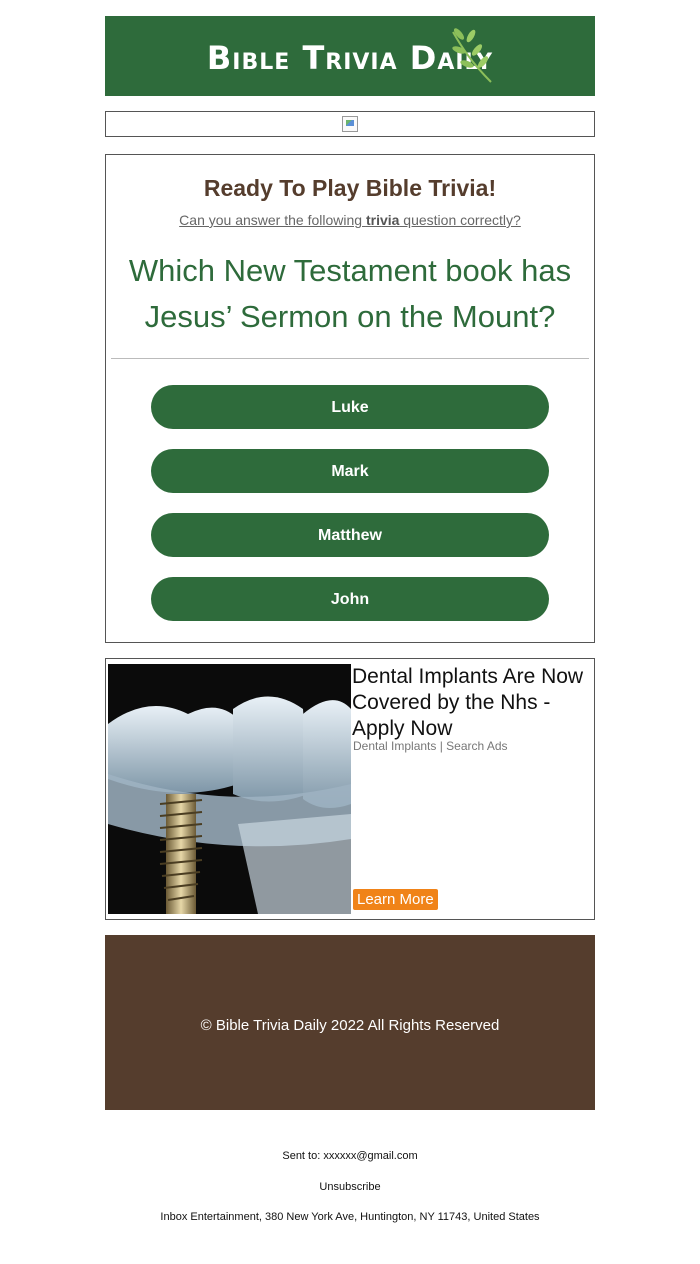  I want to click on unsubscribe-link: Unsubscribe, so click(350, 1187).